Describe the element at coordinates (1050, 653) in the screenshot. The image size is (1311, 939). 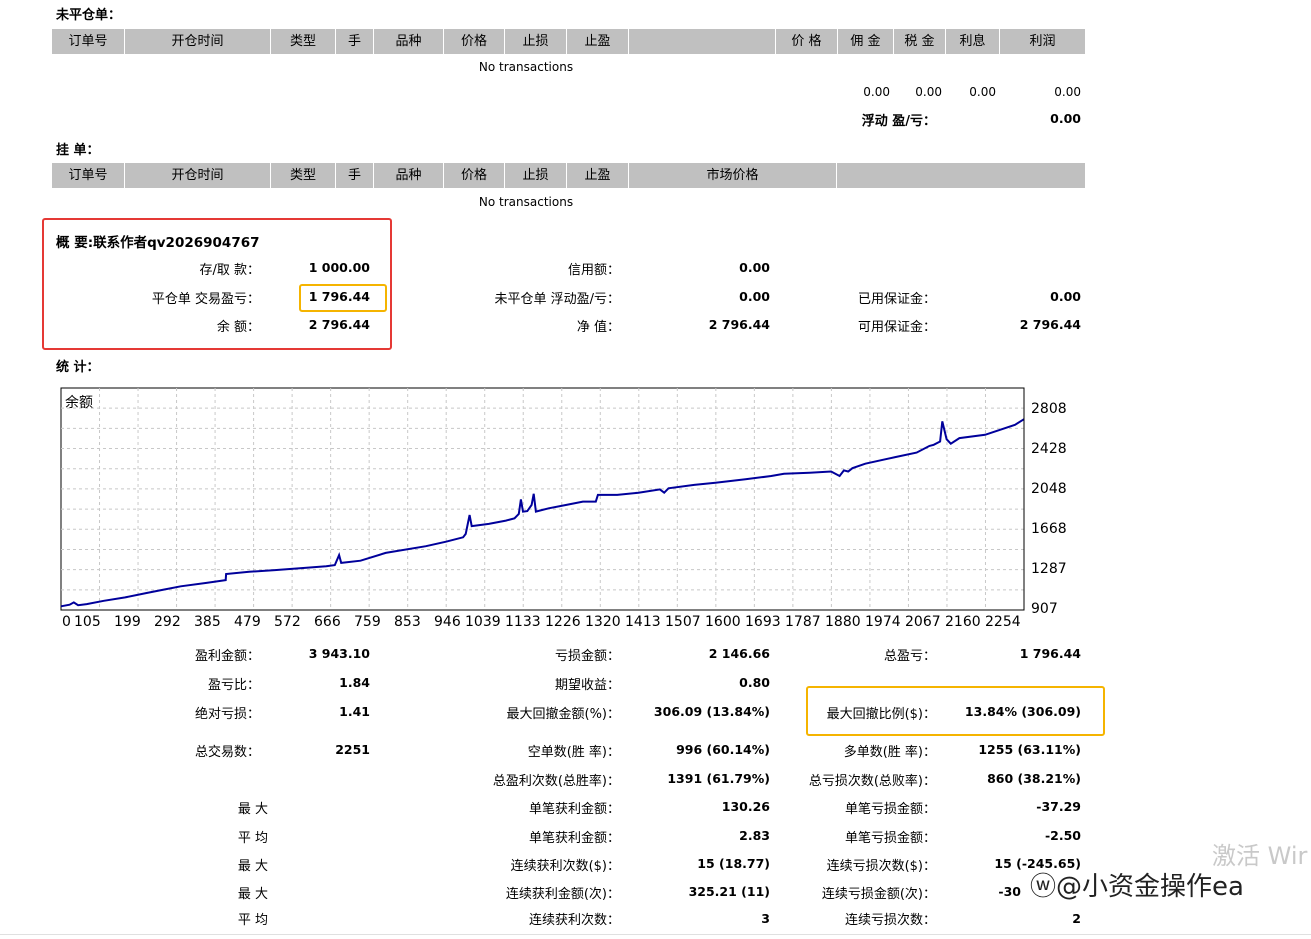
I see `total-net-profit-value: 1 796.44` at that location.